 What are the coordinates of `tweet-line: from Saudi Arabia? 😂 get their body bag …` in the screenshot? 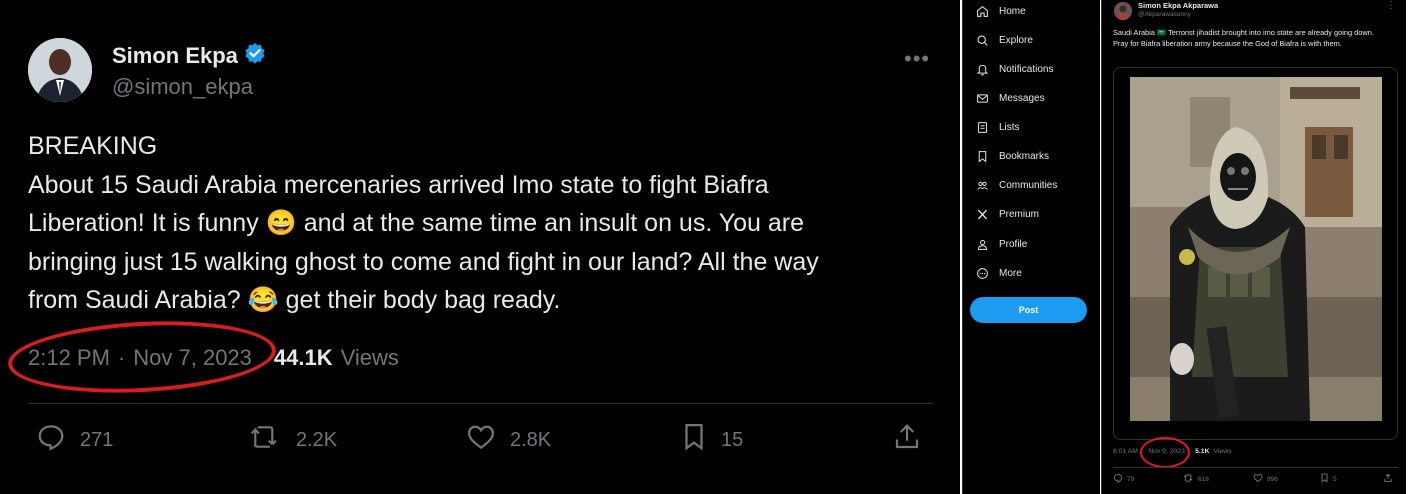 It's located at (294, 300).